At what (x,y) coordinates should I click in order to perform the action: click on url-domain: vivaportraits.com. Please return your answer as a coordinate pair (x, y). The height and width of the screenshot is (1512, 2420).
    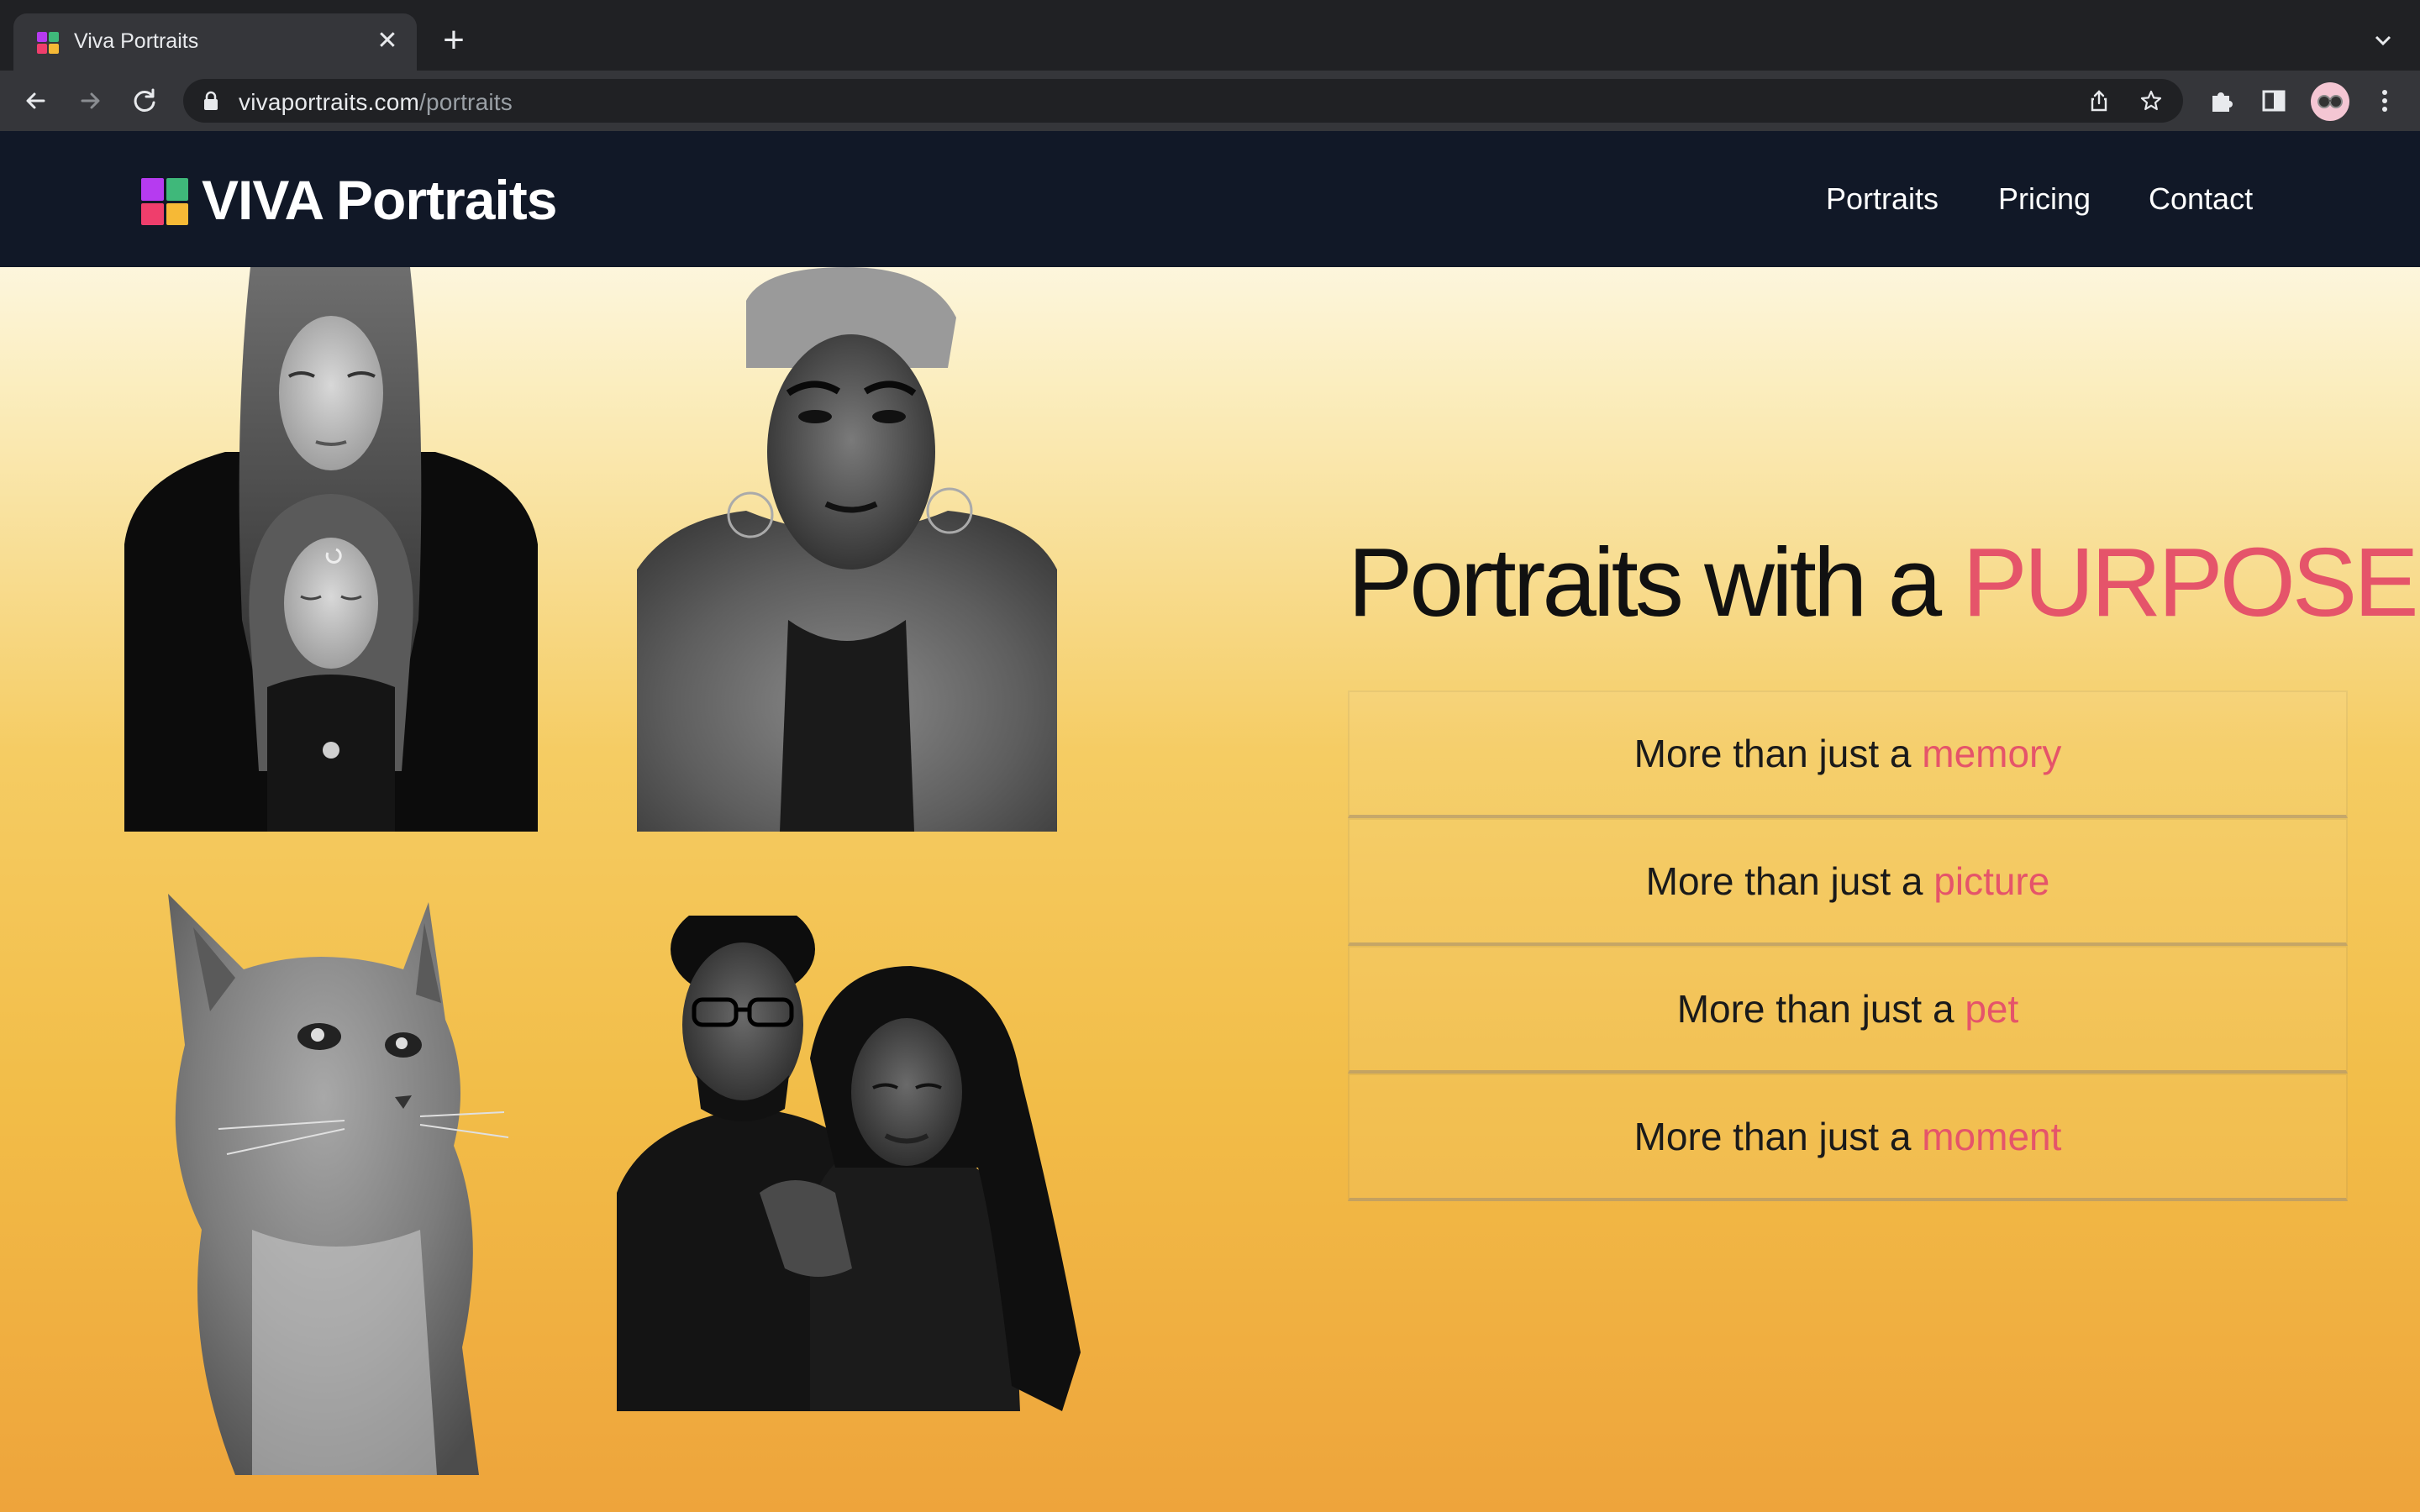
    Looking at the image, I should click on (329, 102).